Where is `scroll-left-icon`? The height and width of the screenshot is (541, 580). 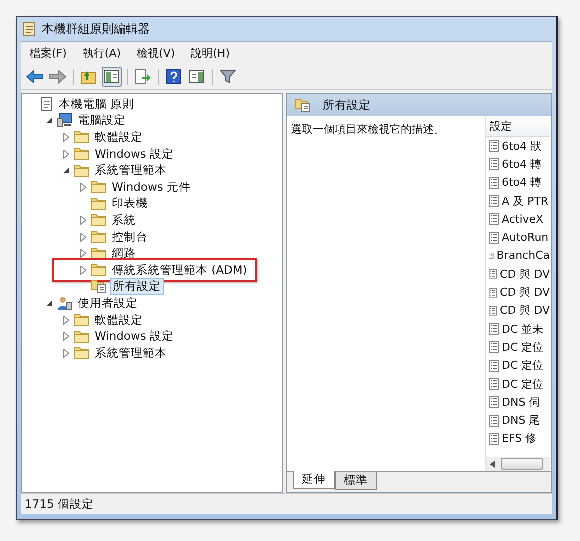 scroll-left-icon is located at coordinates (492, 464).